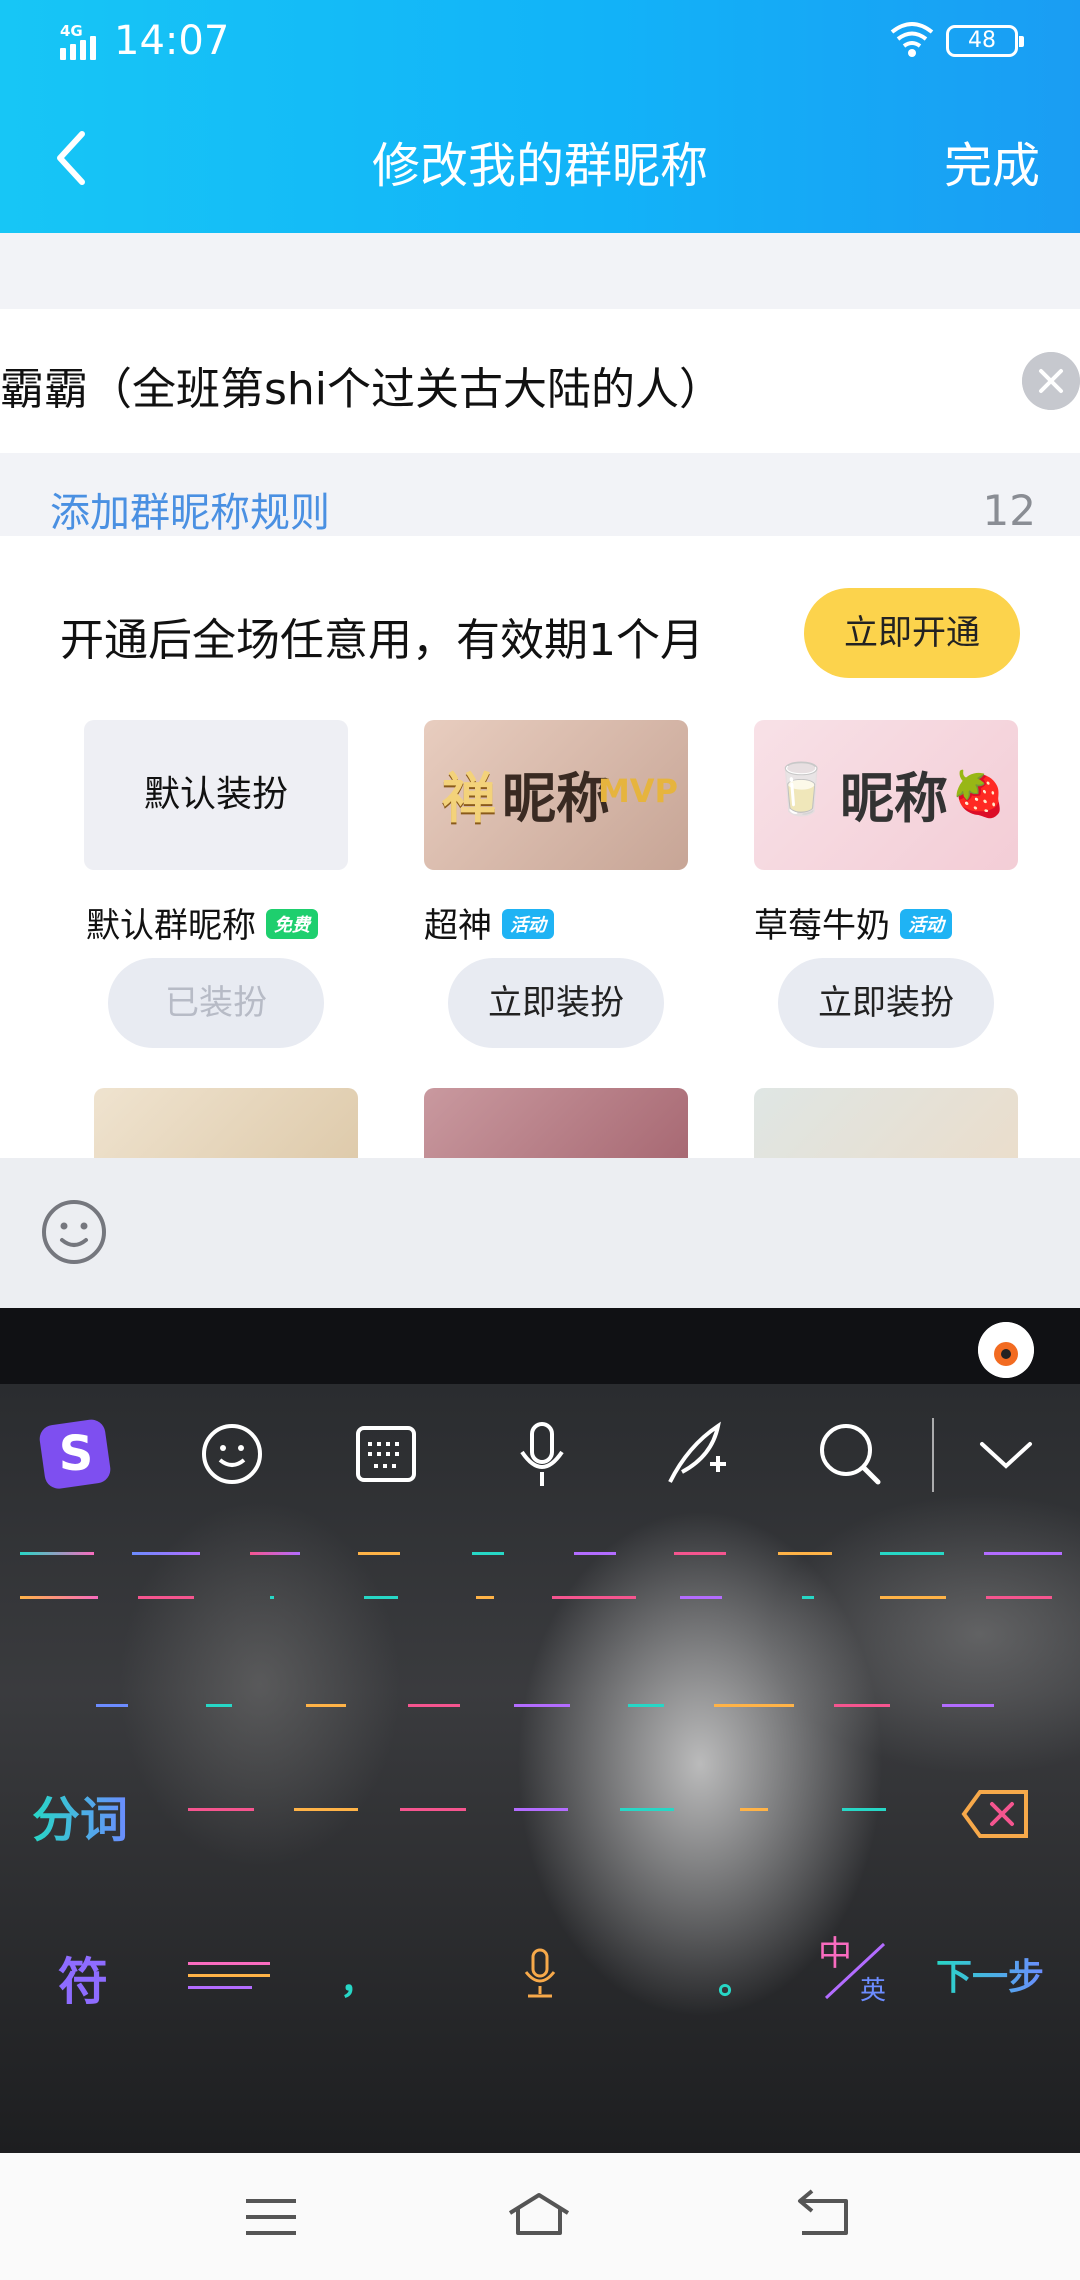  What do you see at coordinates (850, 1454) in the screenshot?
I see `search-icon` at bounding box center [850, 1454].